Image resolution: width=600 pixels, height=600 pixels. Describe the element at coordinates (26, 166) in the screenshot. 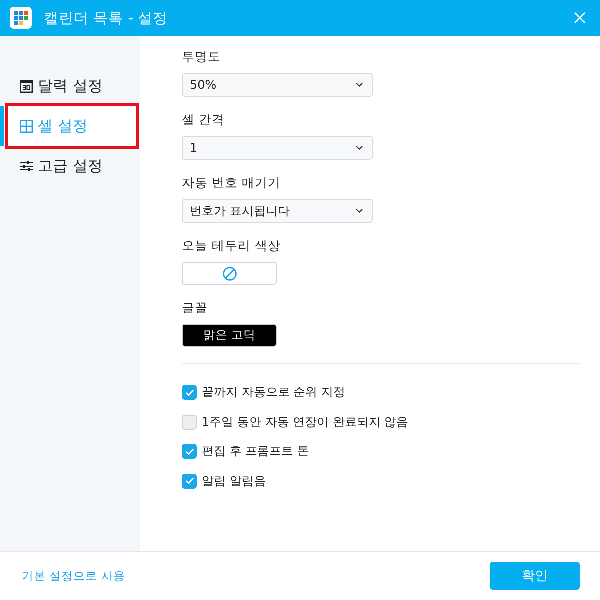

I see `sliders-icon` at that location.